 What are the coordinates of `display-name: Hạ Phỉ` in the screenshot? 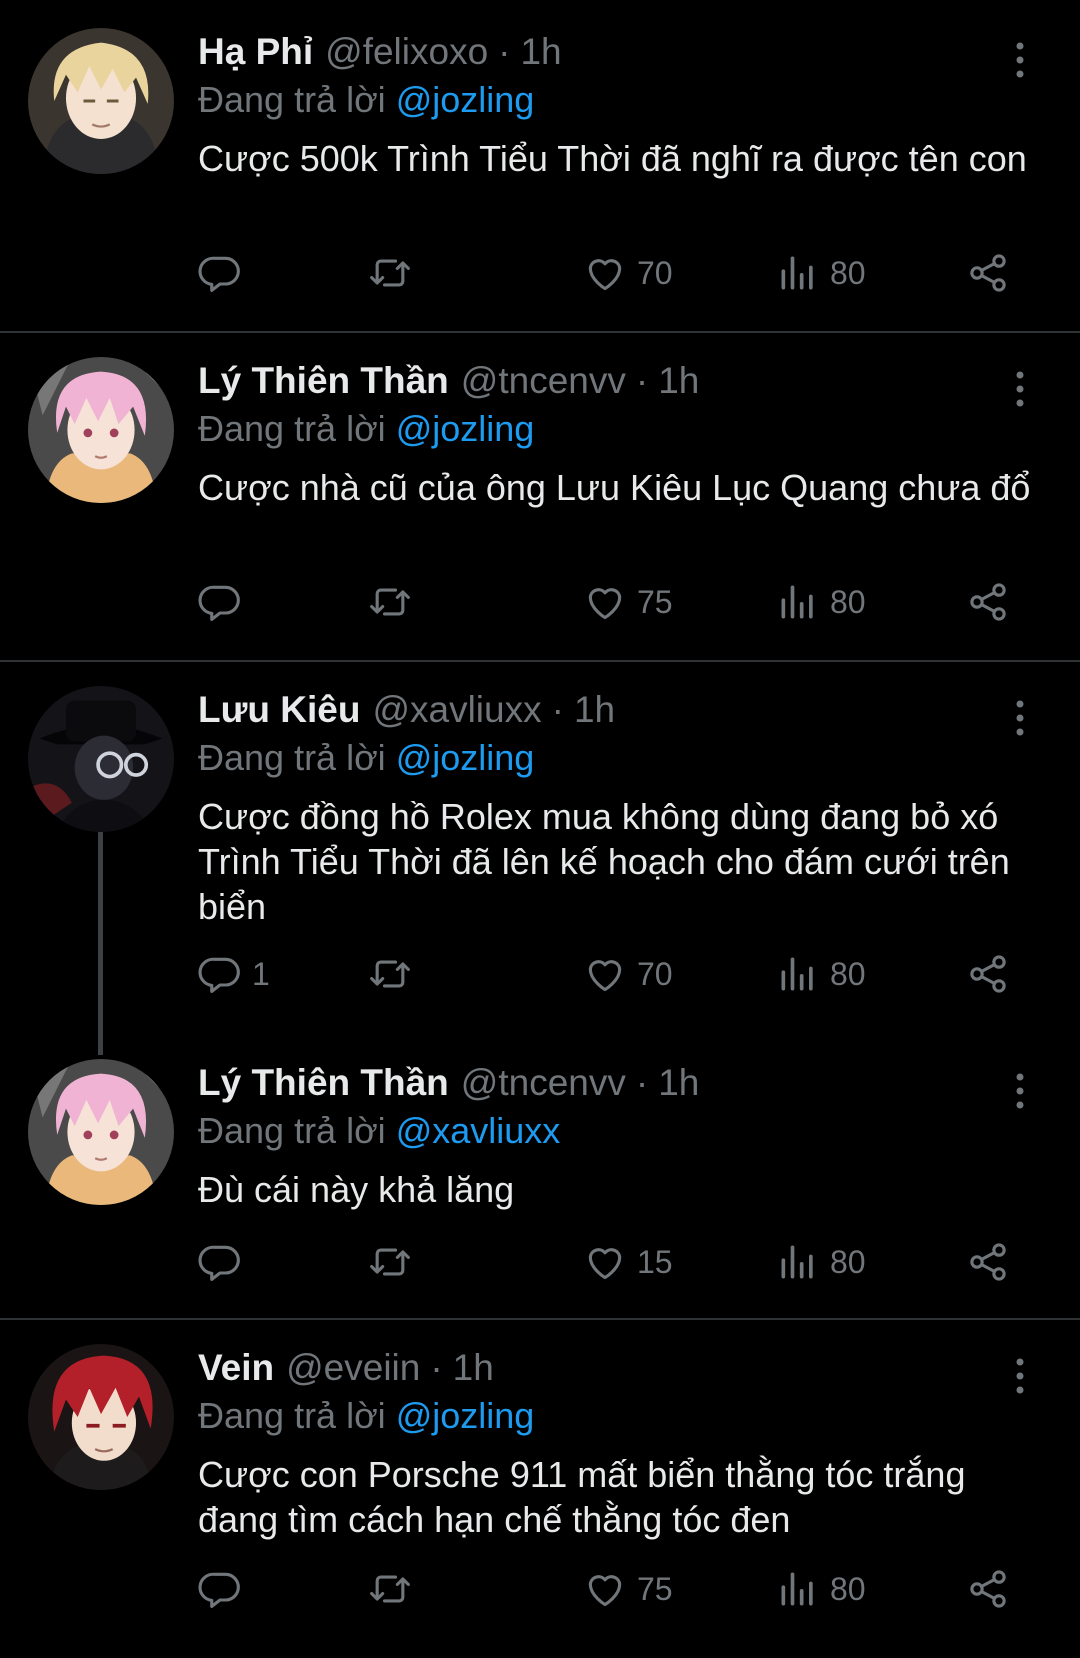 It's located at (255, 52).